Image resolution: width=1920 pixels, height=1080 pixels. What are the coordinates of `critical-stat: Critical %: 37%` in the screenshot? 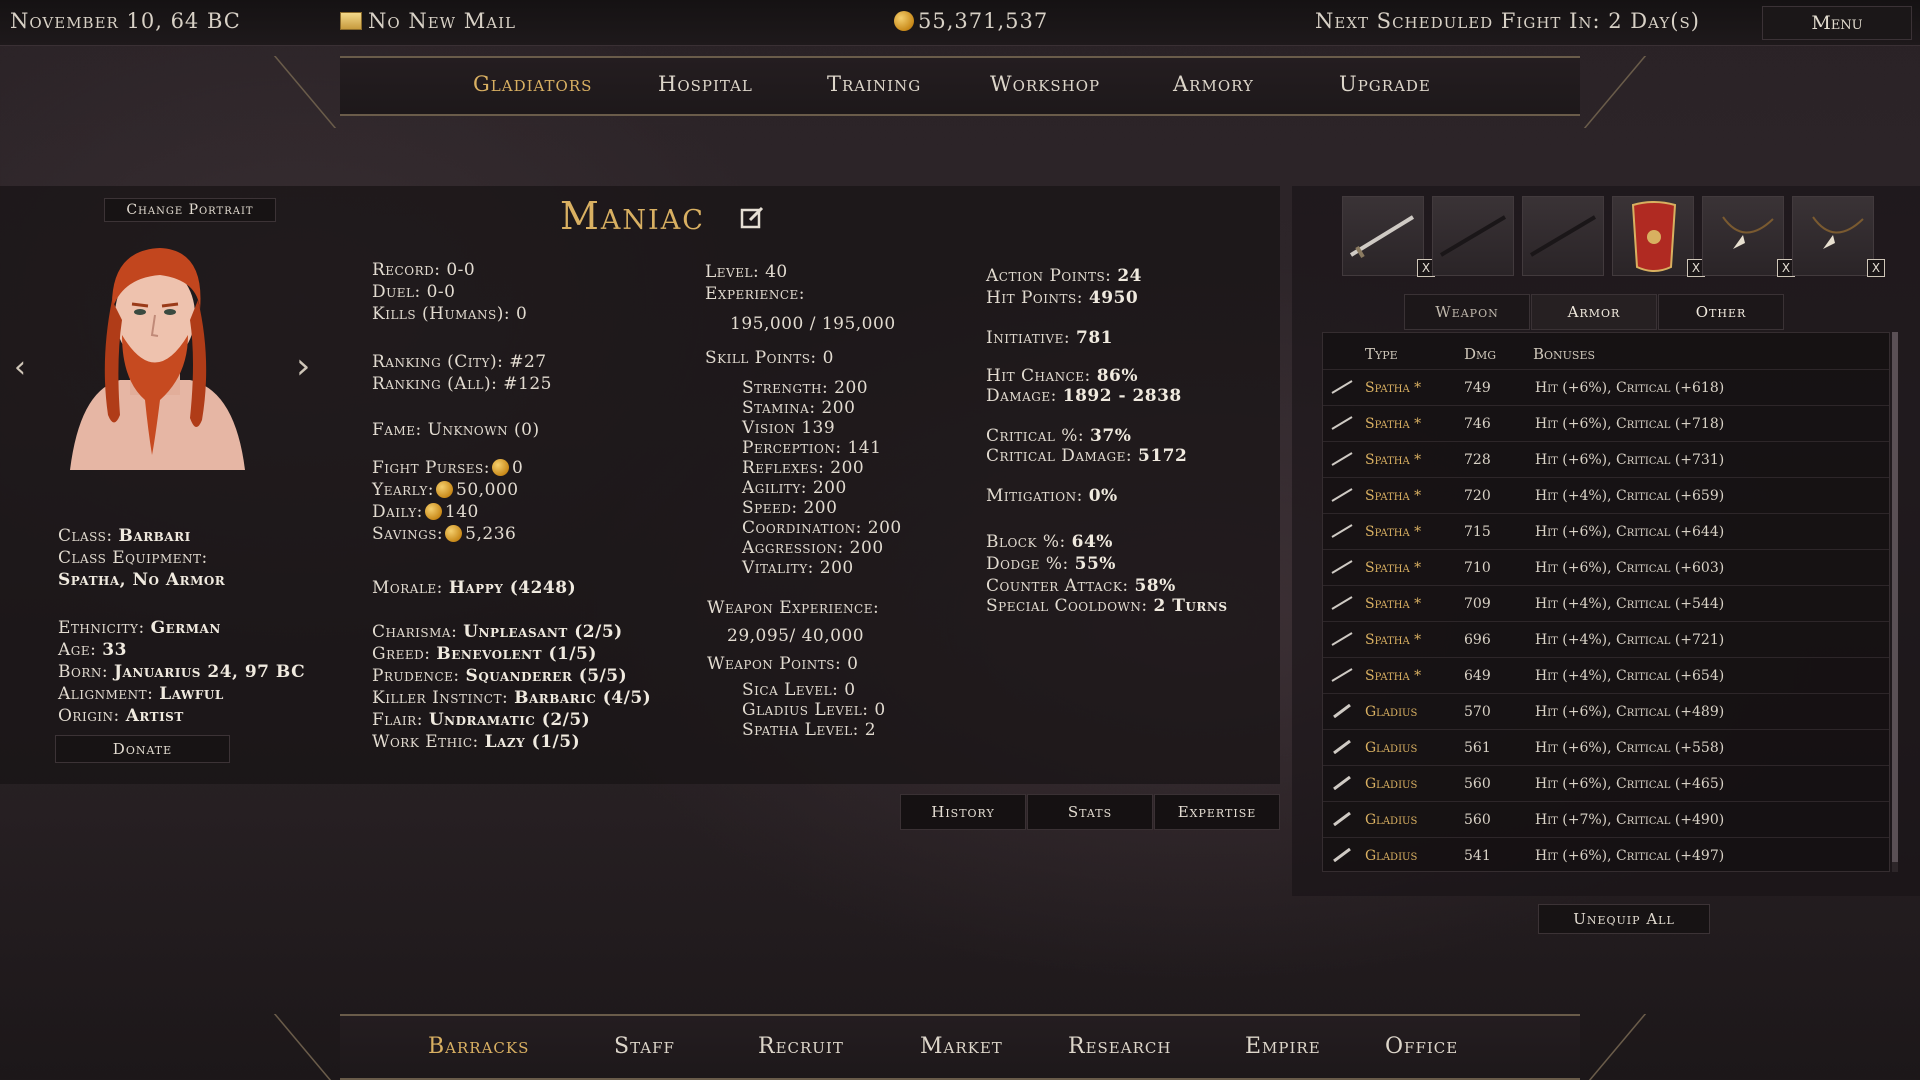 It's located at (1059, 436).